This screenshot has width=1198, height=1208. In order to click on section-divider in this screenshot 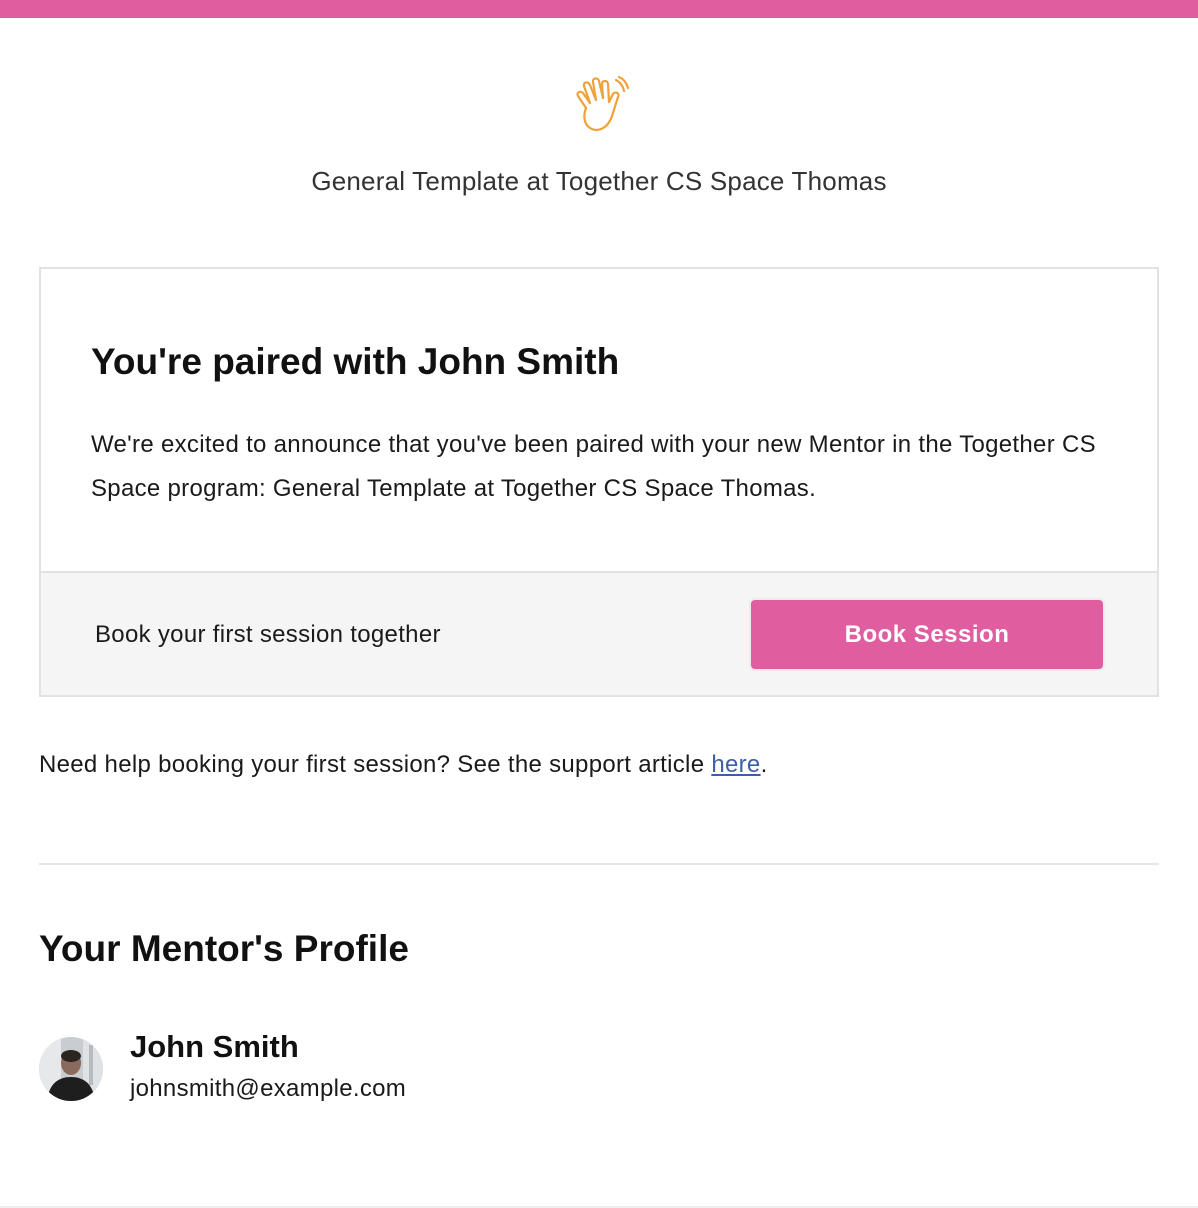, I will do `click(599, 864)`.